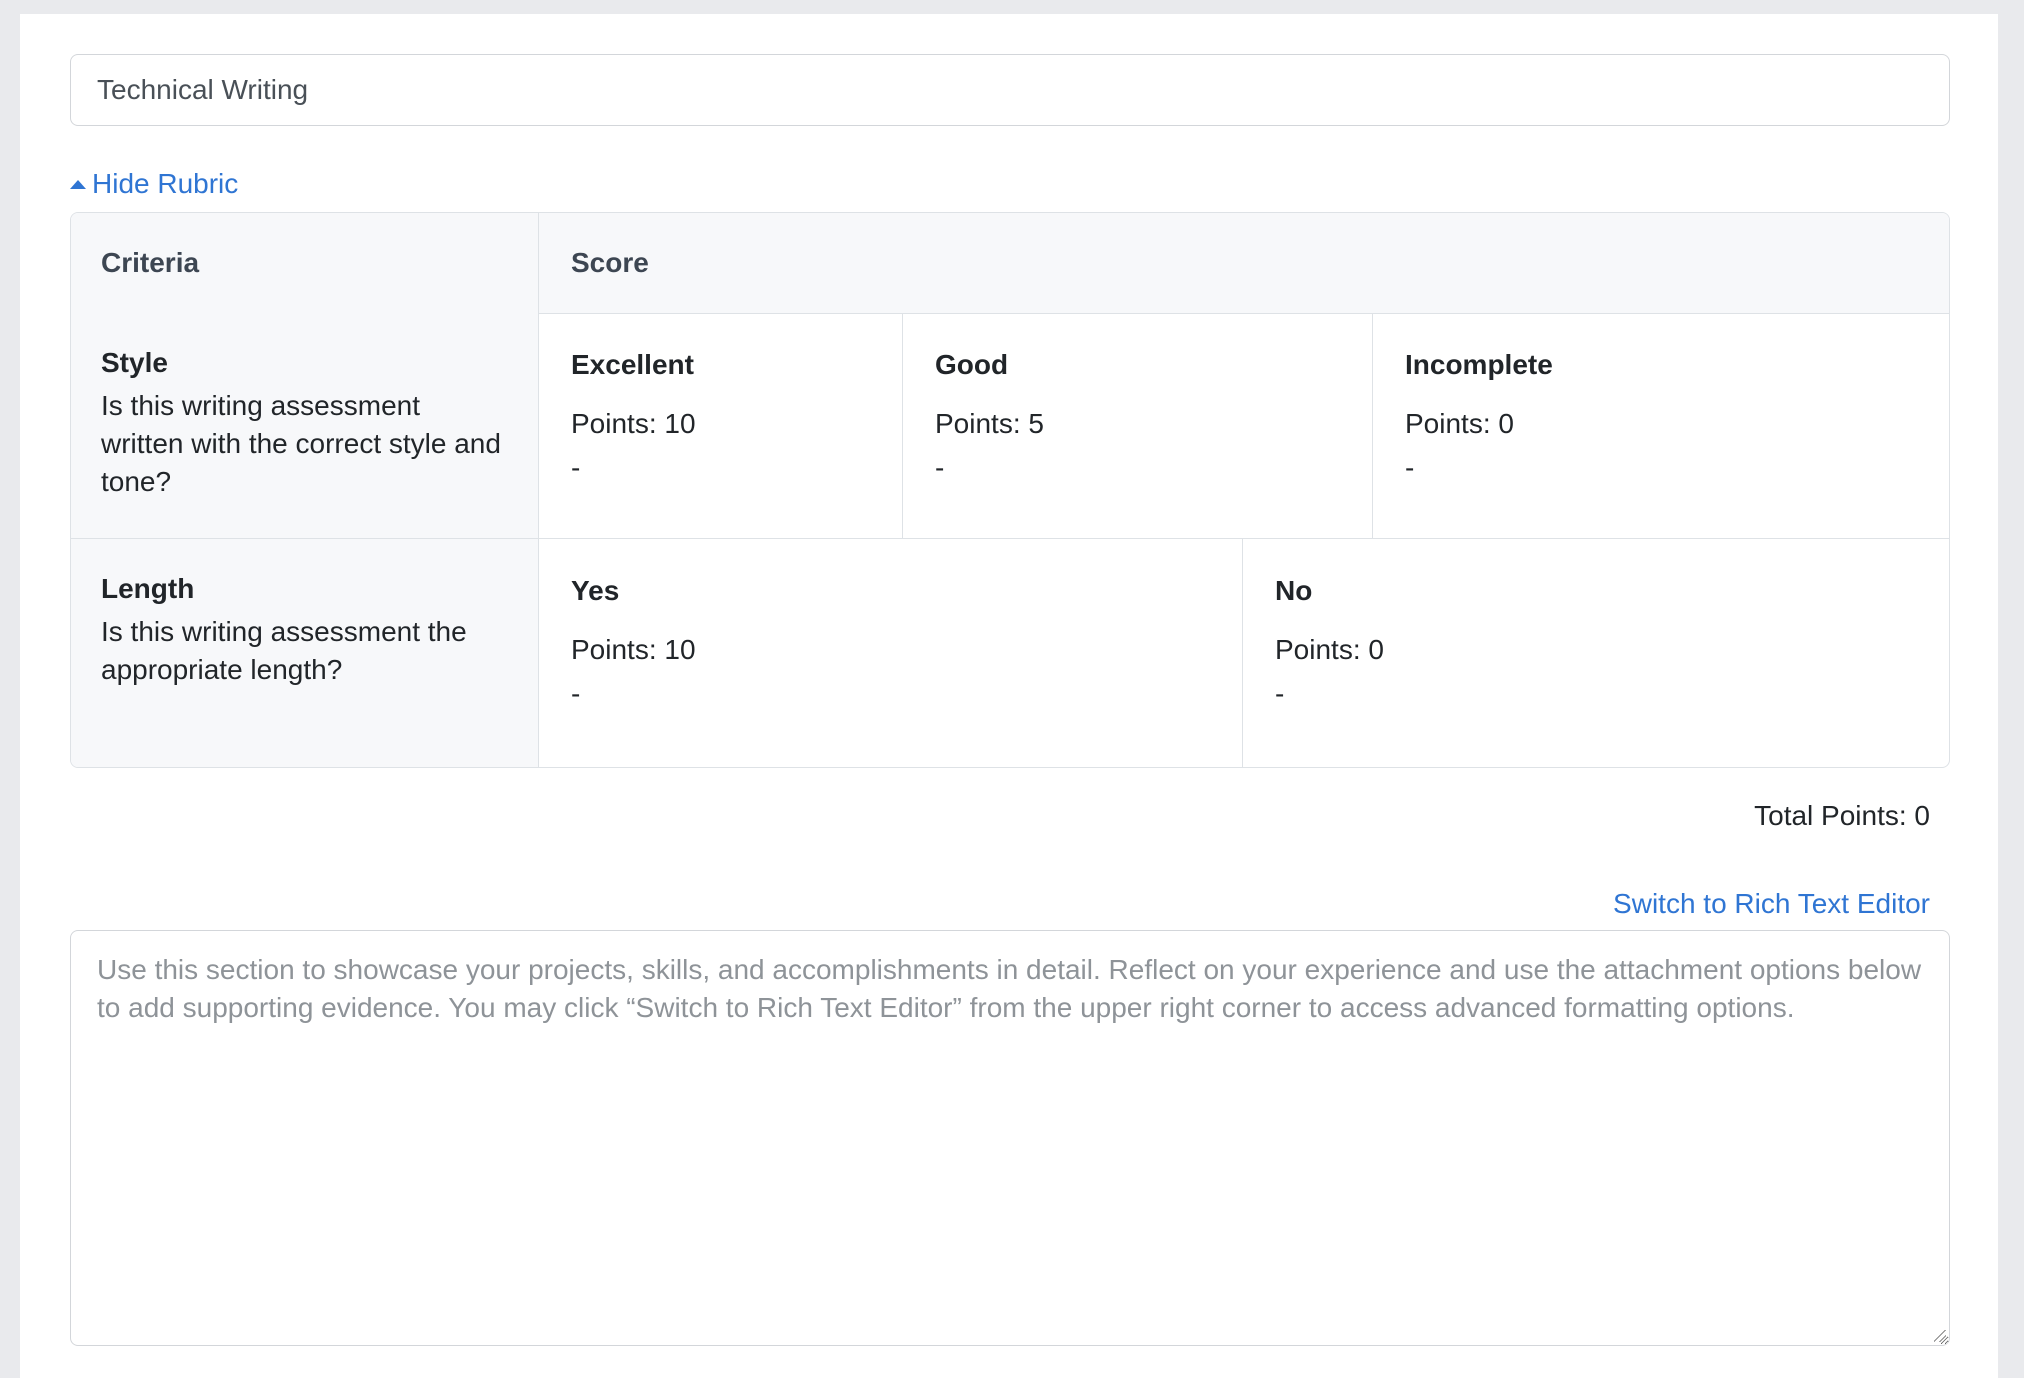  I want to click on hide-rubric-label: Hide Rubric, so click(165, 183).